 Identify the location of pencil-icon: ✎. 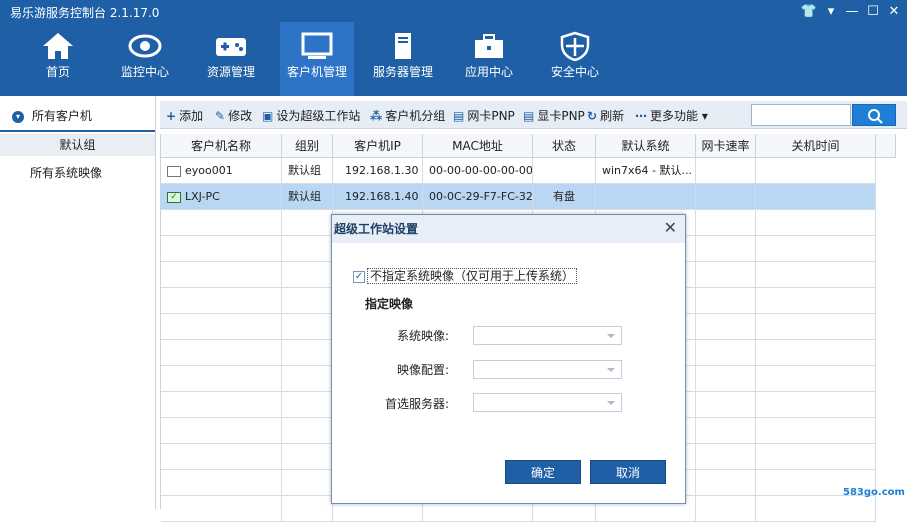
(220, 116).